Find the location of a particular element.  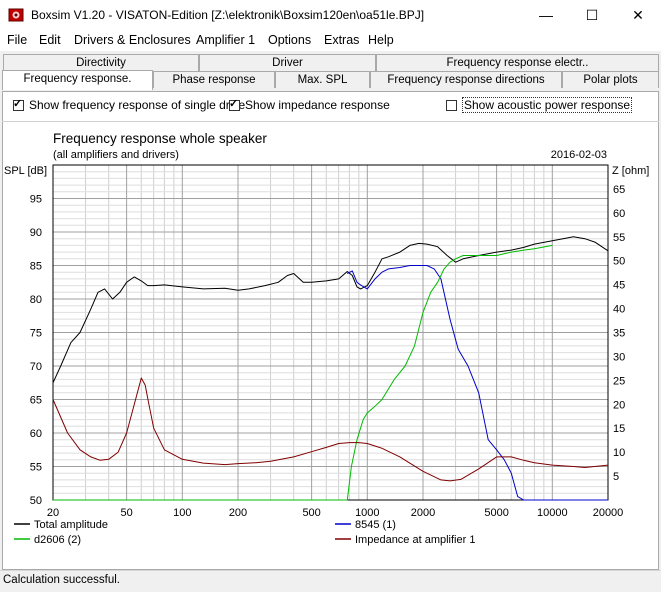

y-tick-label: 70 is located at coordinates (36, 367).